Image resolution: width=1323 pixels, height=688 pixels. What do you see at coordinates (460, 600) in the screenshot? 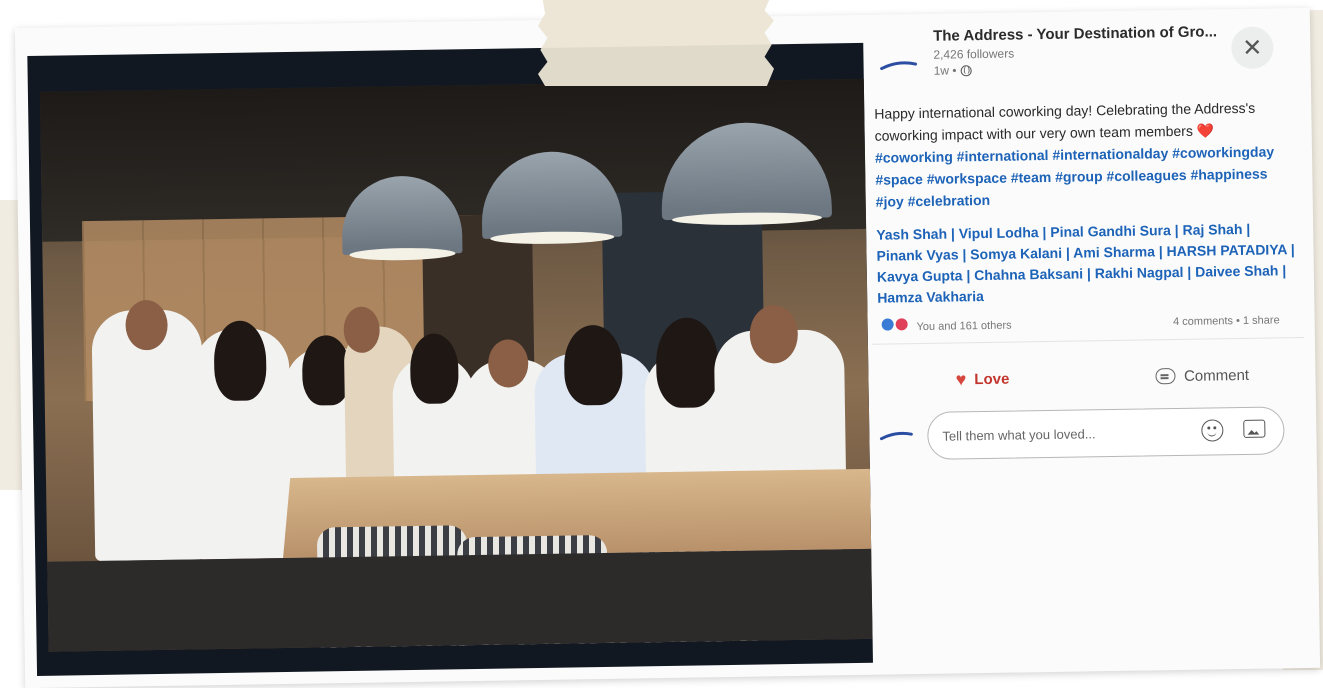
I see `photo-floor` at bounding box center [460, 600].